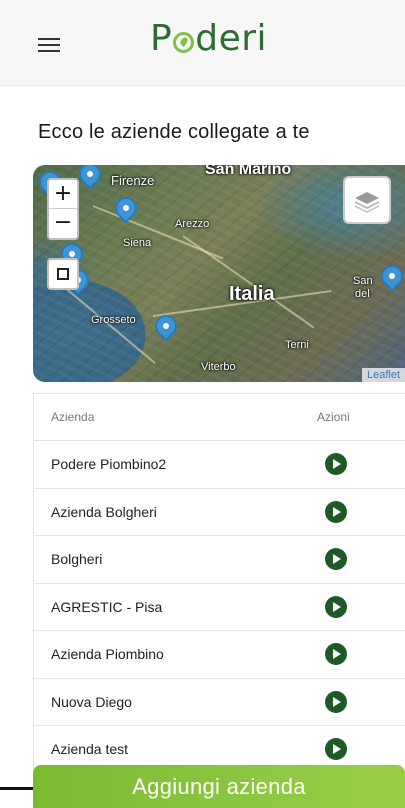 The height and width of the screenshot is (808, 405). Describe the element at coordinates (231, 38) in the screenshot. I see `logo-text-suffix: deri` at that location.